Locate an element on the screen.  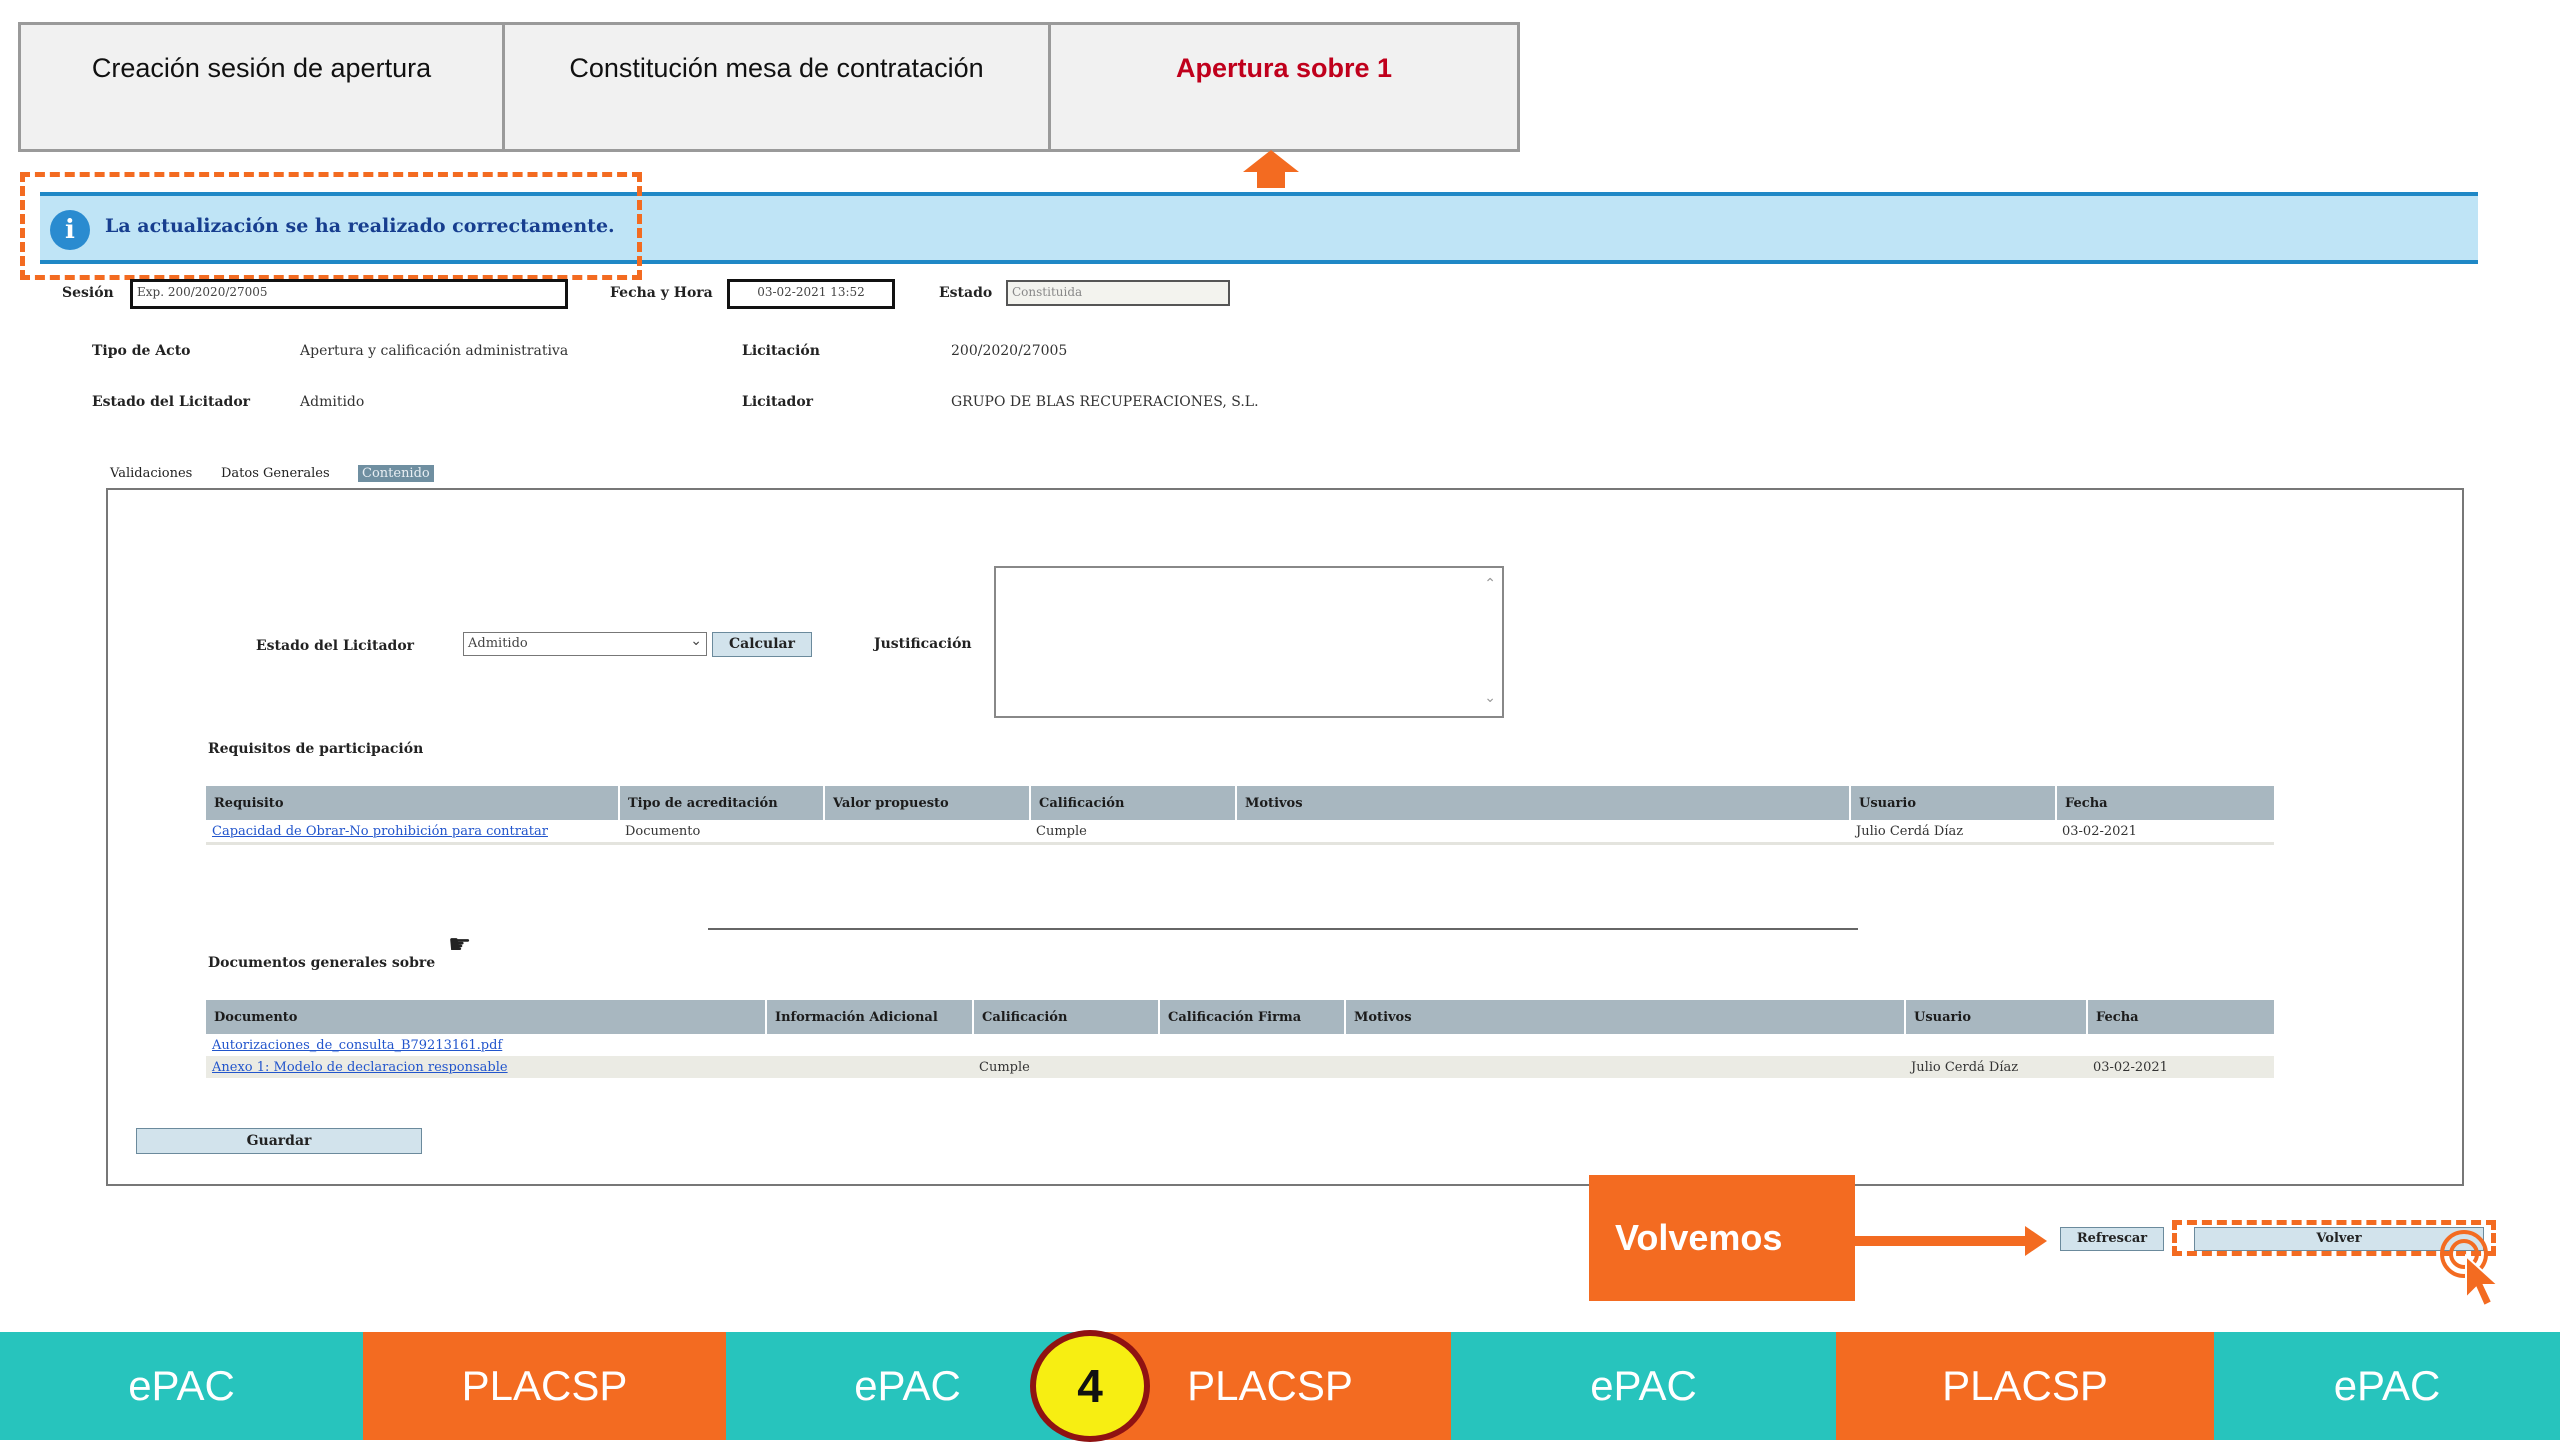
tipo-acto-label: Tipo de Acto is located at coordinates (141, 351).